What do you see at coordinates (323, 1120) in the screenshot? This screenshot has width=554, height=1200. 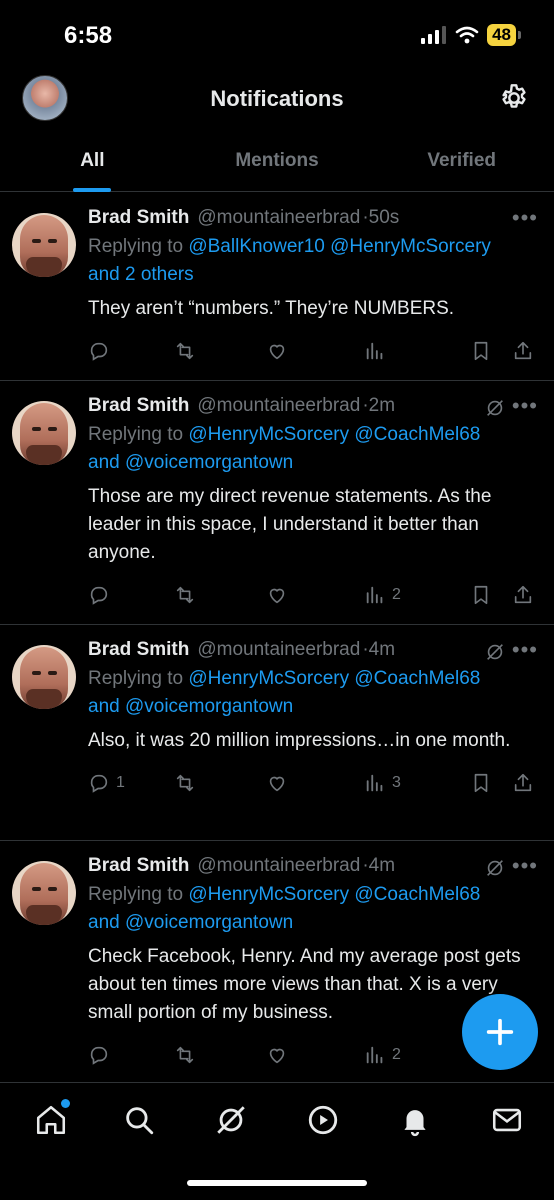 I see `nav-video` at bounding box center [323, 1120].